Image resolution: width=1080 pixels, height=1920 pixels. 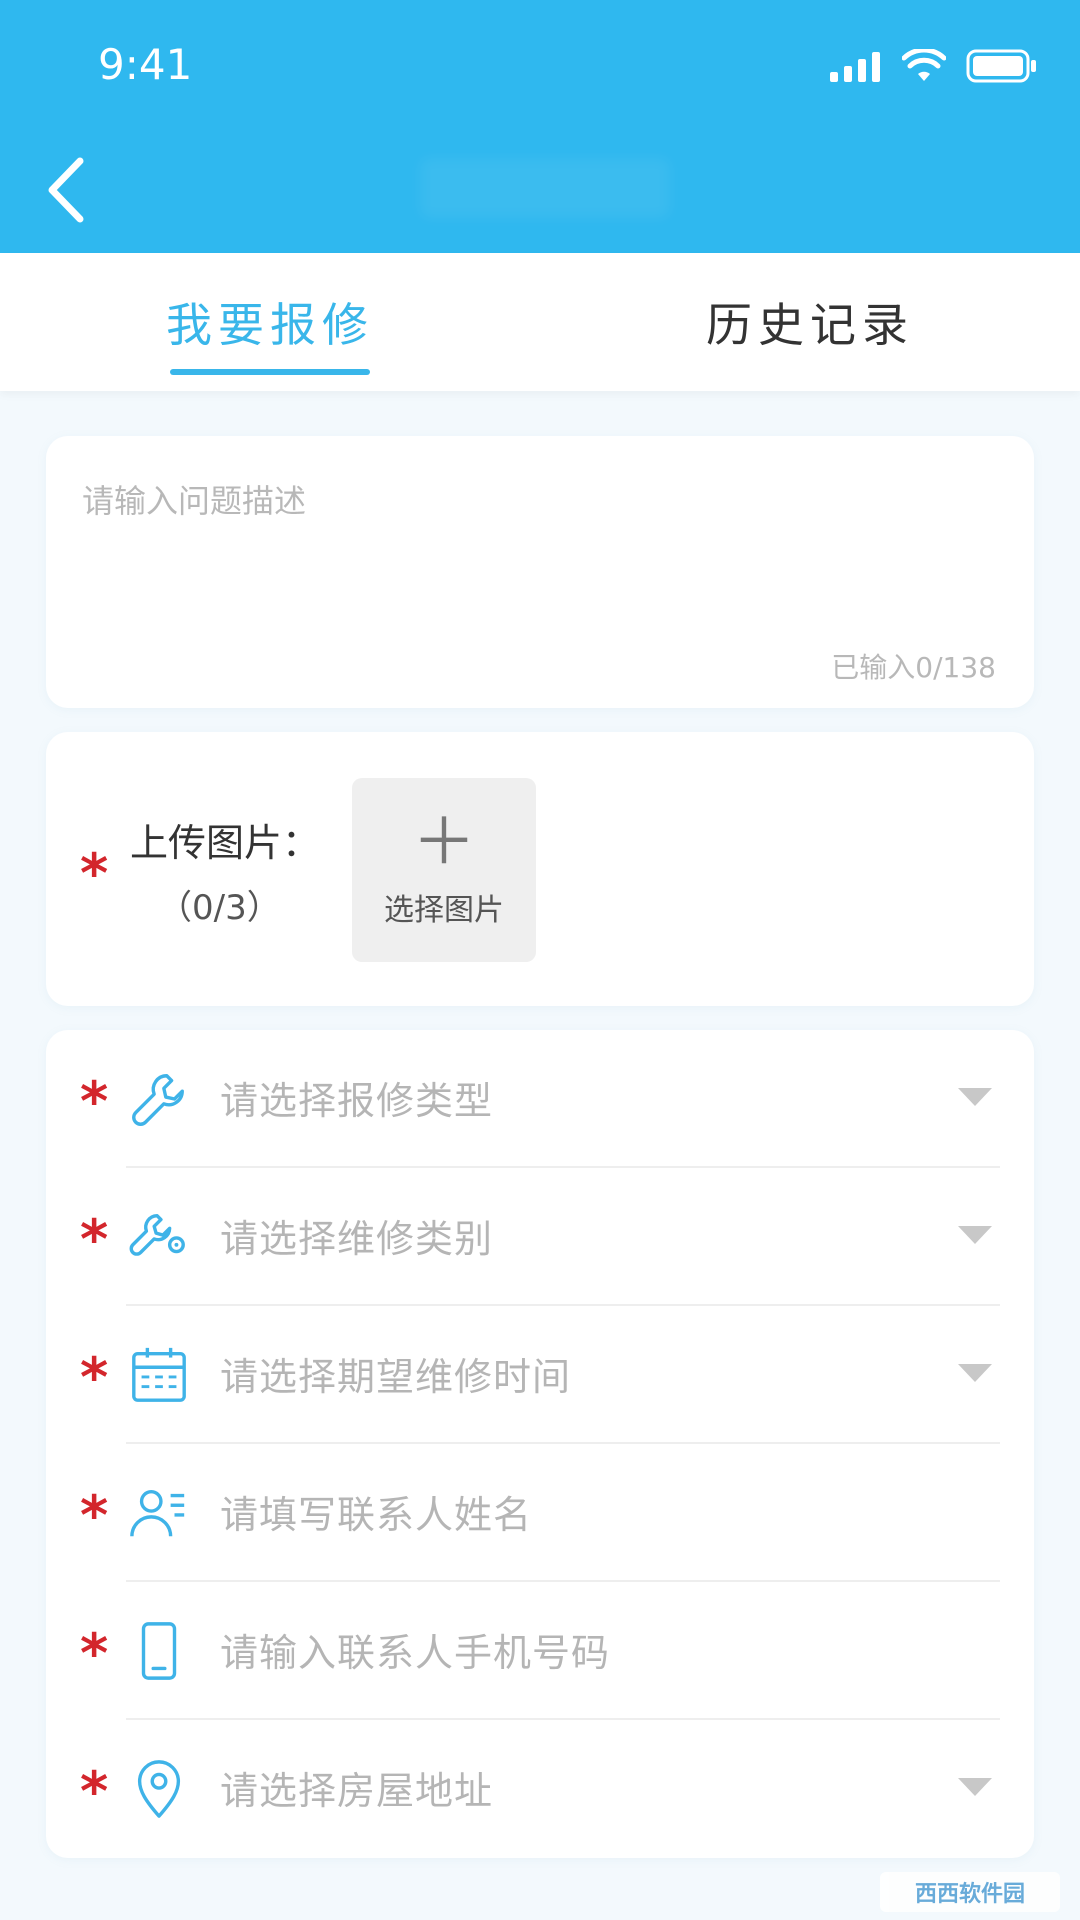 What do you see at coordinates (540, 1099) in the screenshot?
I see `repair-type-select: * 请选择报修类型` at bounding box center [540, 1099].